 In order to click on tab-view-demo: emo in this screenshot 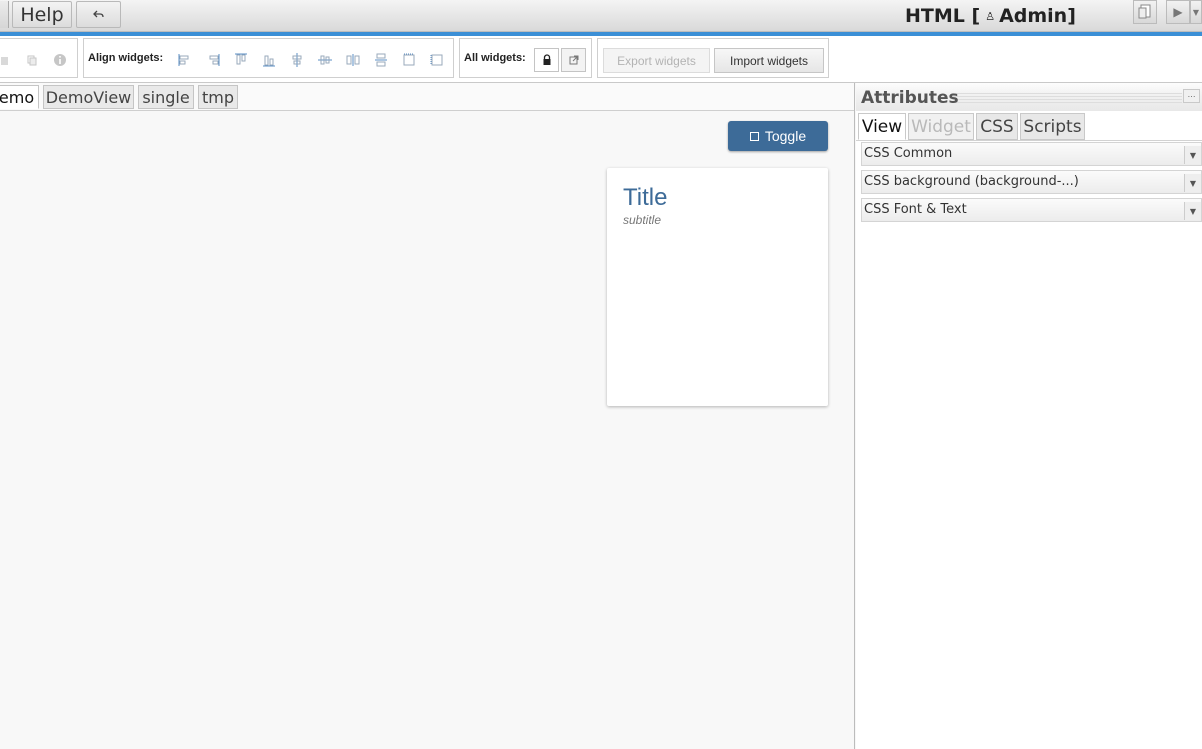, I will do `click(19, 97)`.